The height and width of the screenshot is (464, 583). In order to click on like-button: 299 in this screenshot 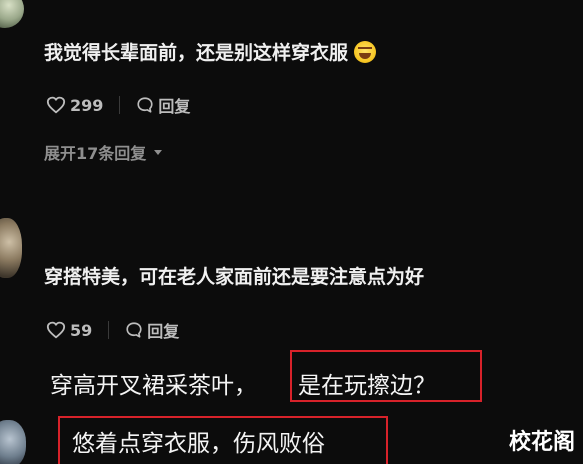, I will do `click(74, 105)`.